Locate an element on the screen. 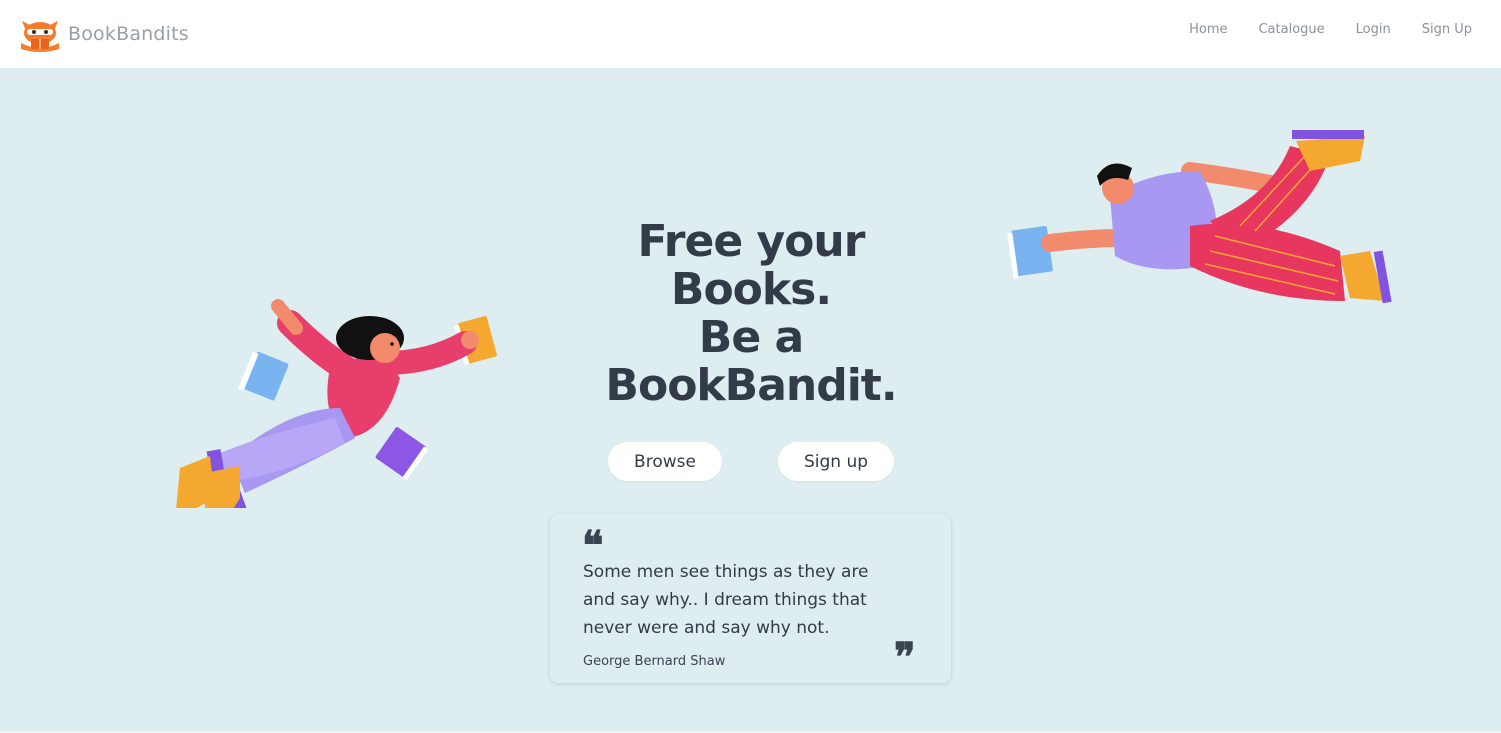  hero-title-line-2: Books. is located at coordinates (751, 289).